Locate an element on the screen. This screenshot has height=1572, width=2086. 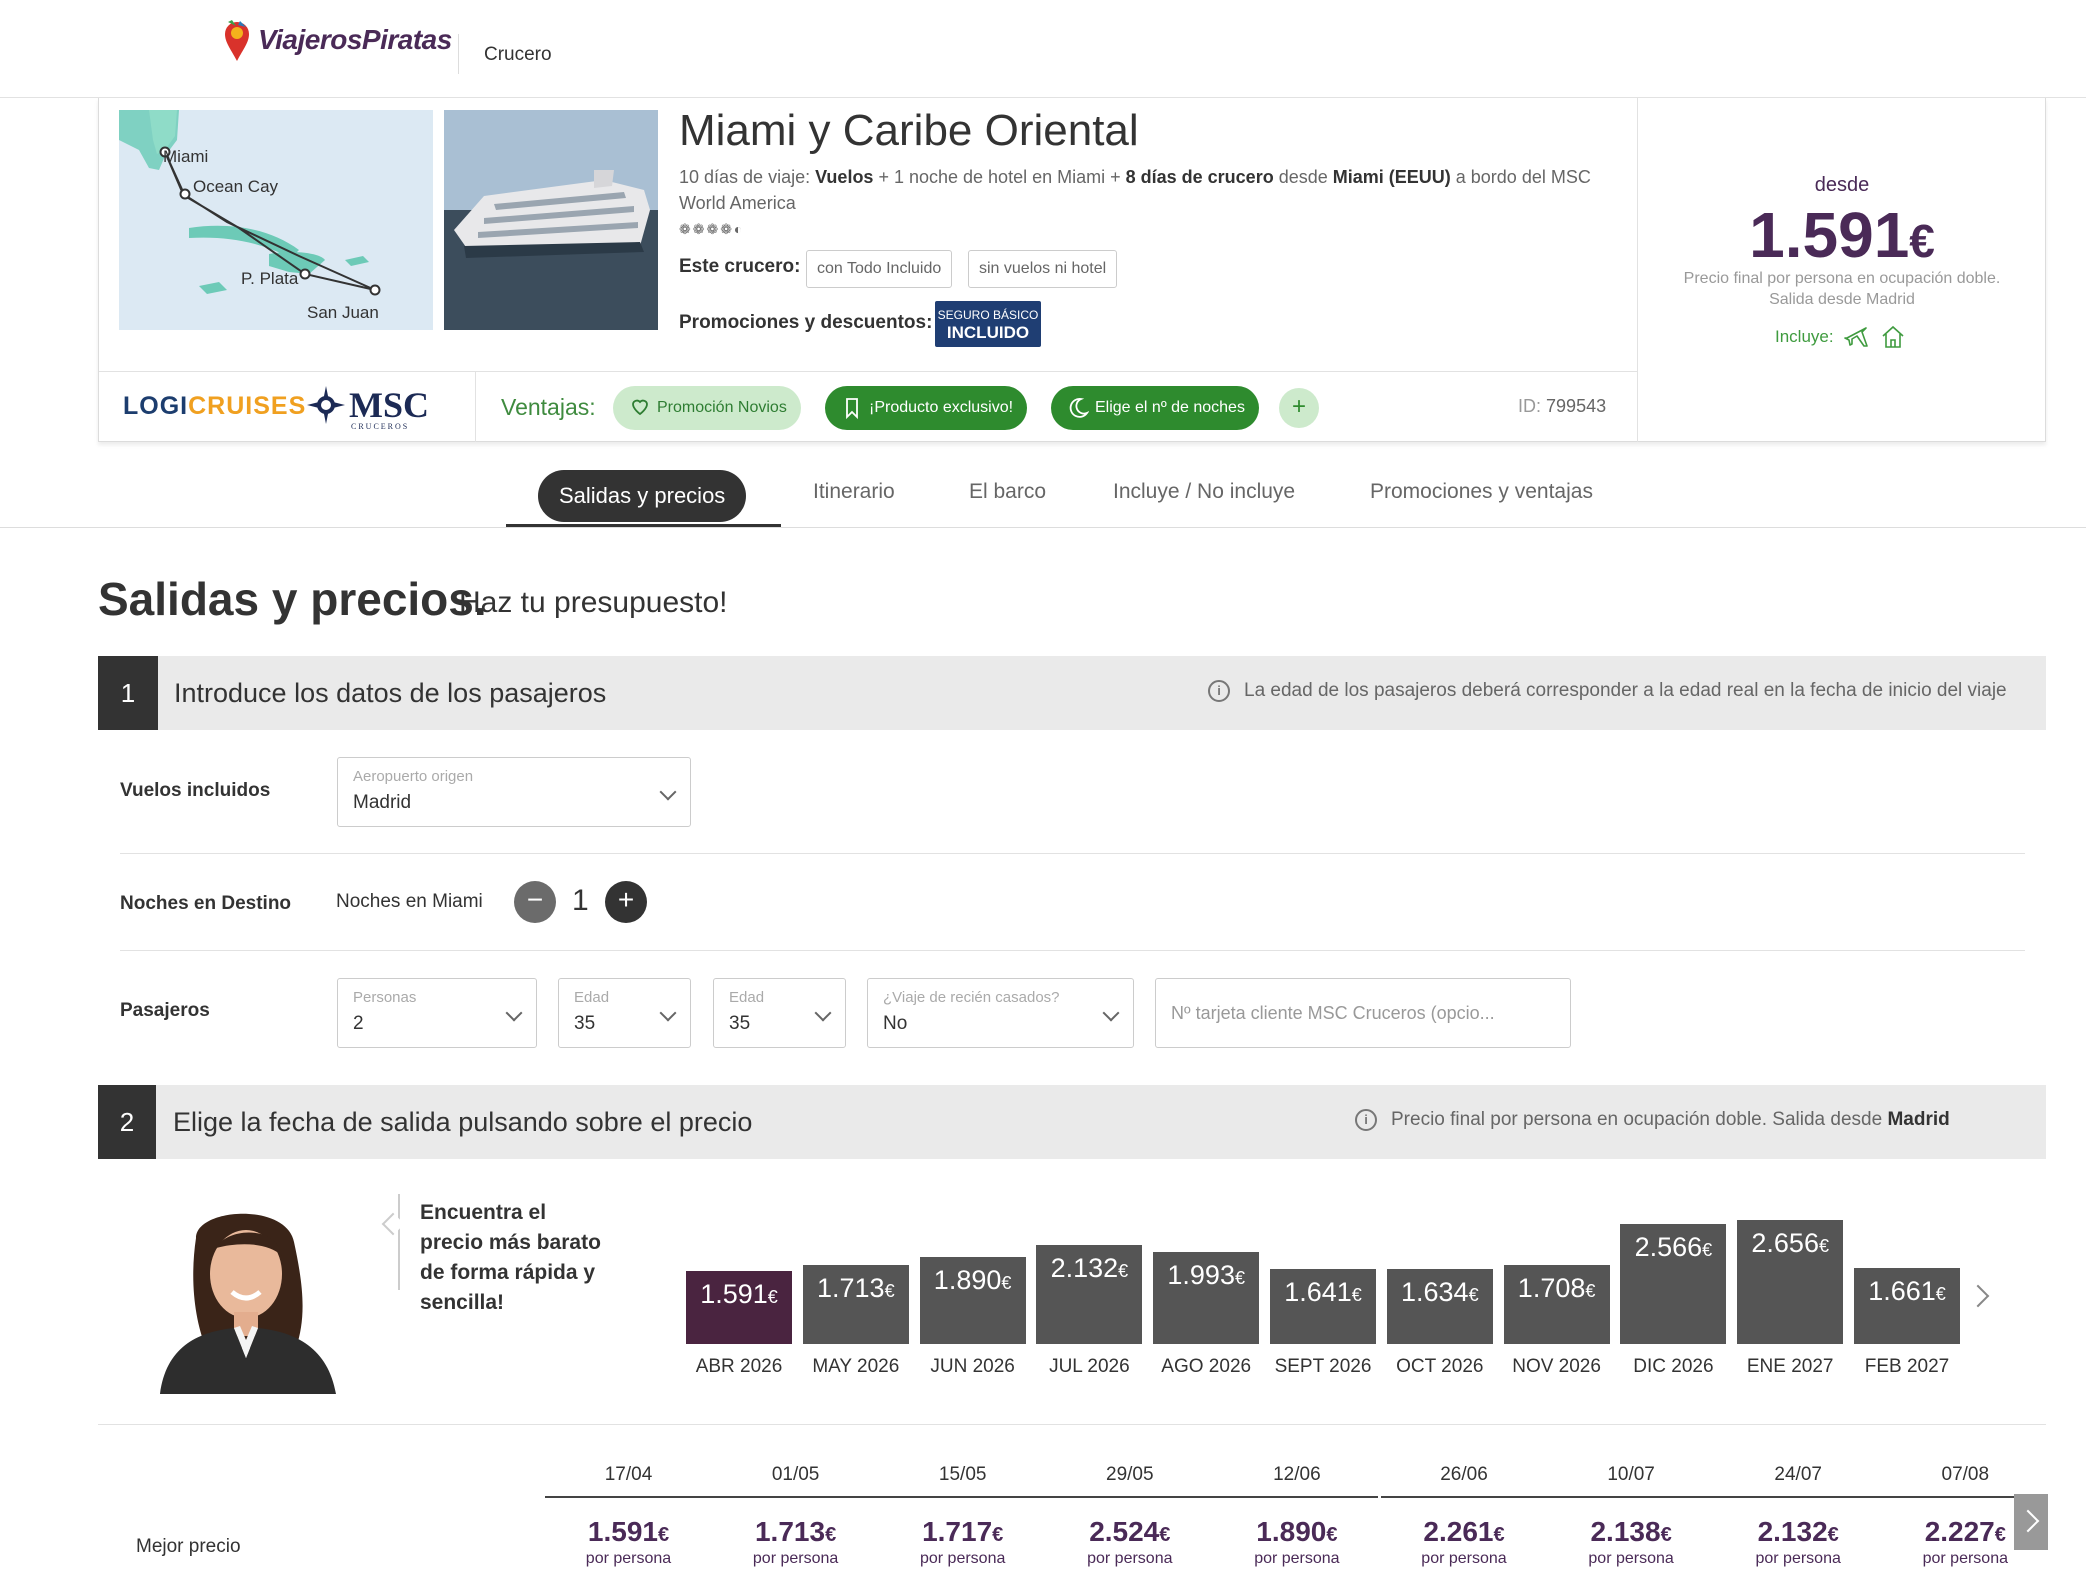
airport-select: Aeropuerto origen Madrid is located at coordinates (514, 792).